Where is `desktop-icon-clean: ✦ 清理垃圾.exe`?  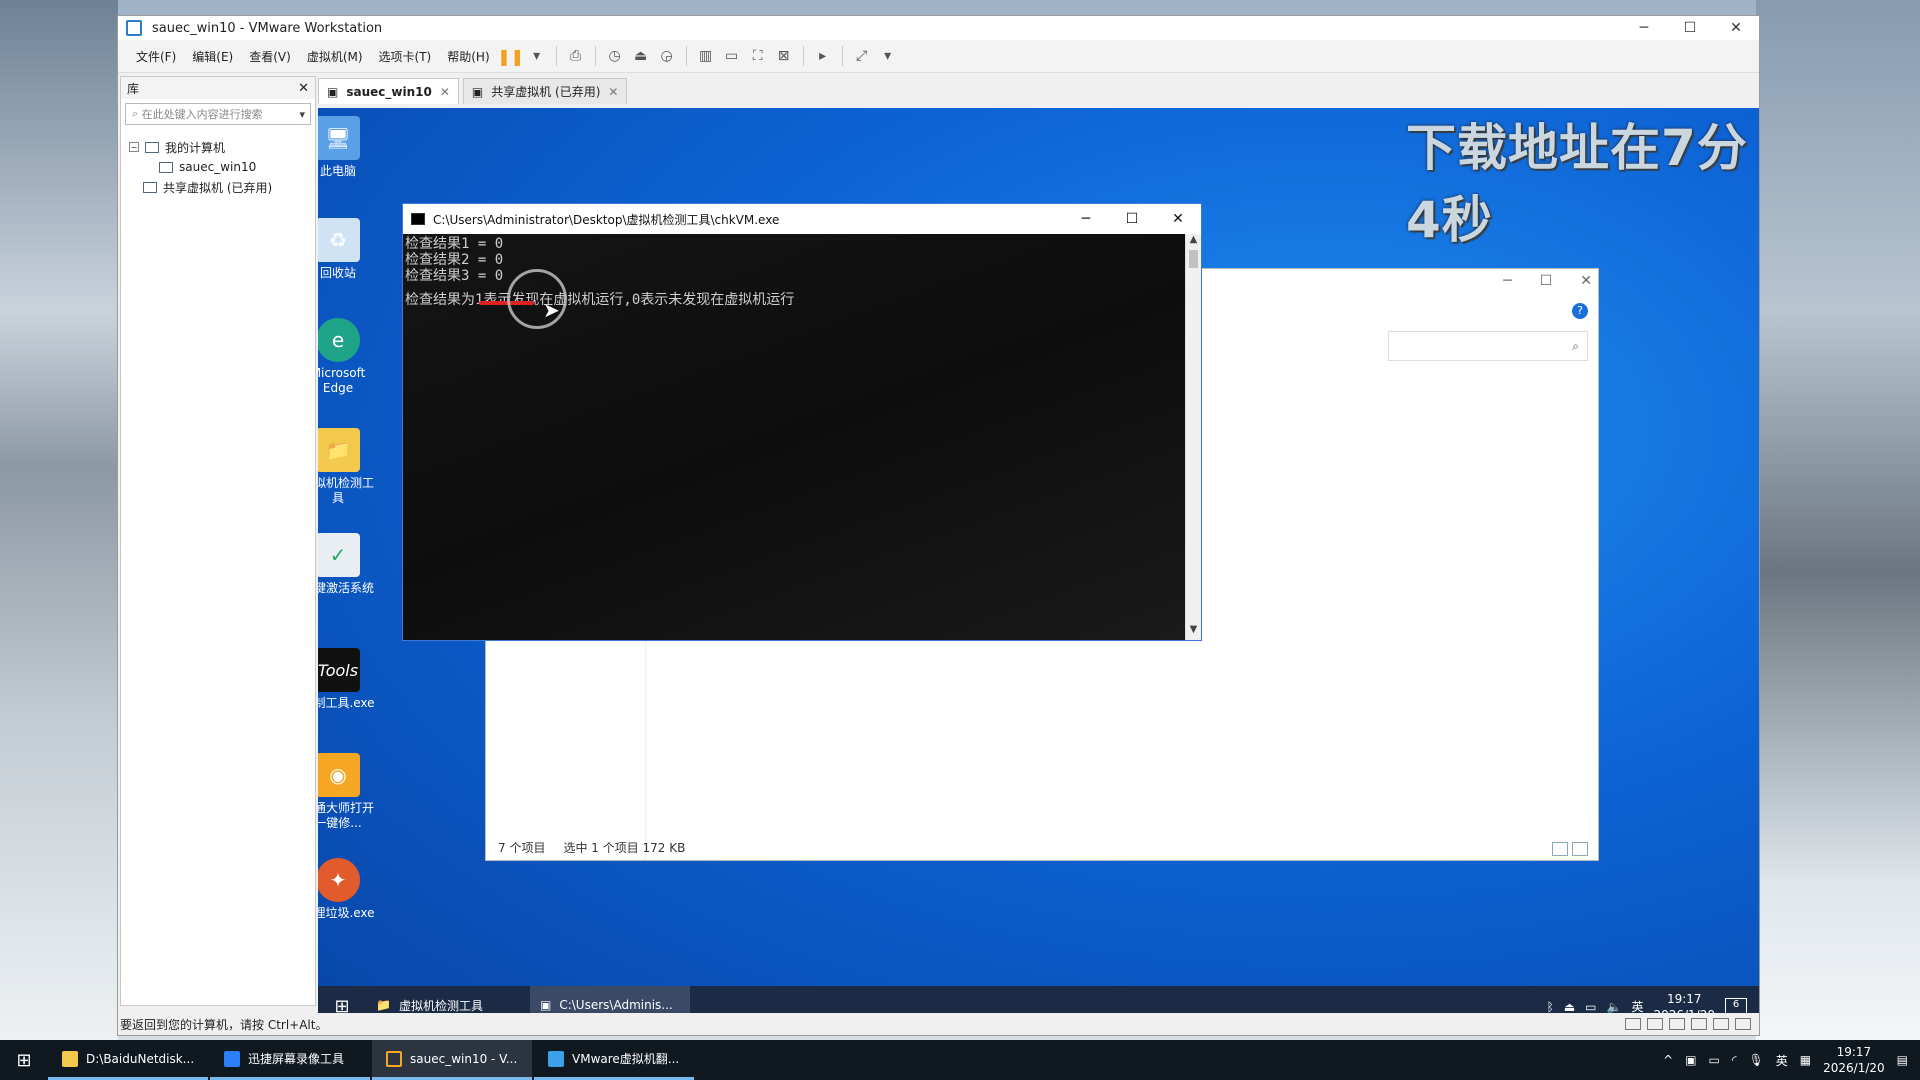 desktop-icon-clean: ✦ 清理垃圾.exe is located at coordinates (348, 889).